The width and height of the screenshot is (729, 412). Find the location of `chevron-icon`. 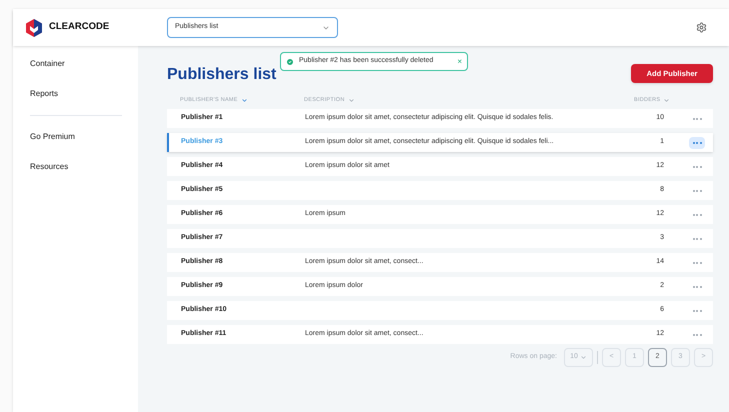

chevron-icon is located at coordinates (583, 357).